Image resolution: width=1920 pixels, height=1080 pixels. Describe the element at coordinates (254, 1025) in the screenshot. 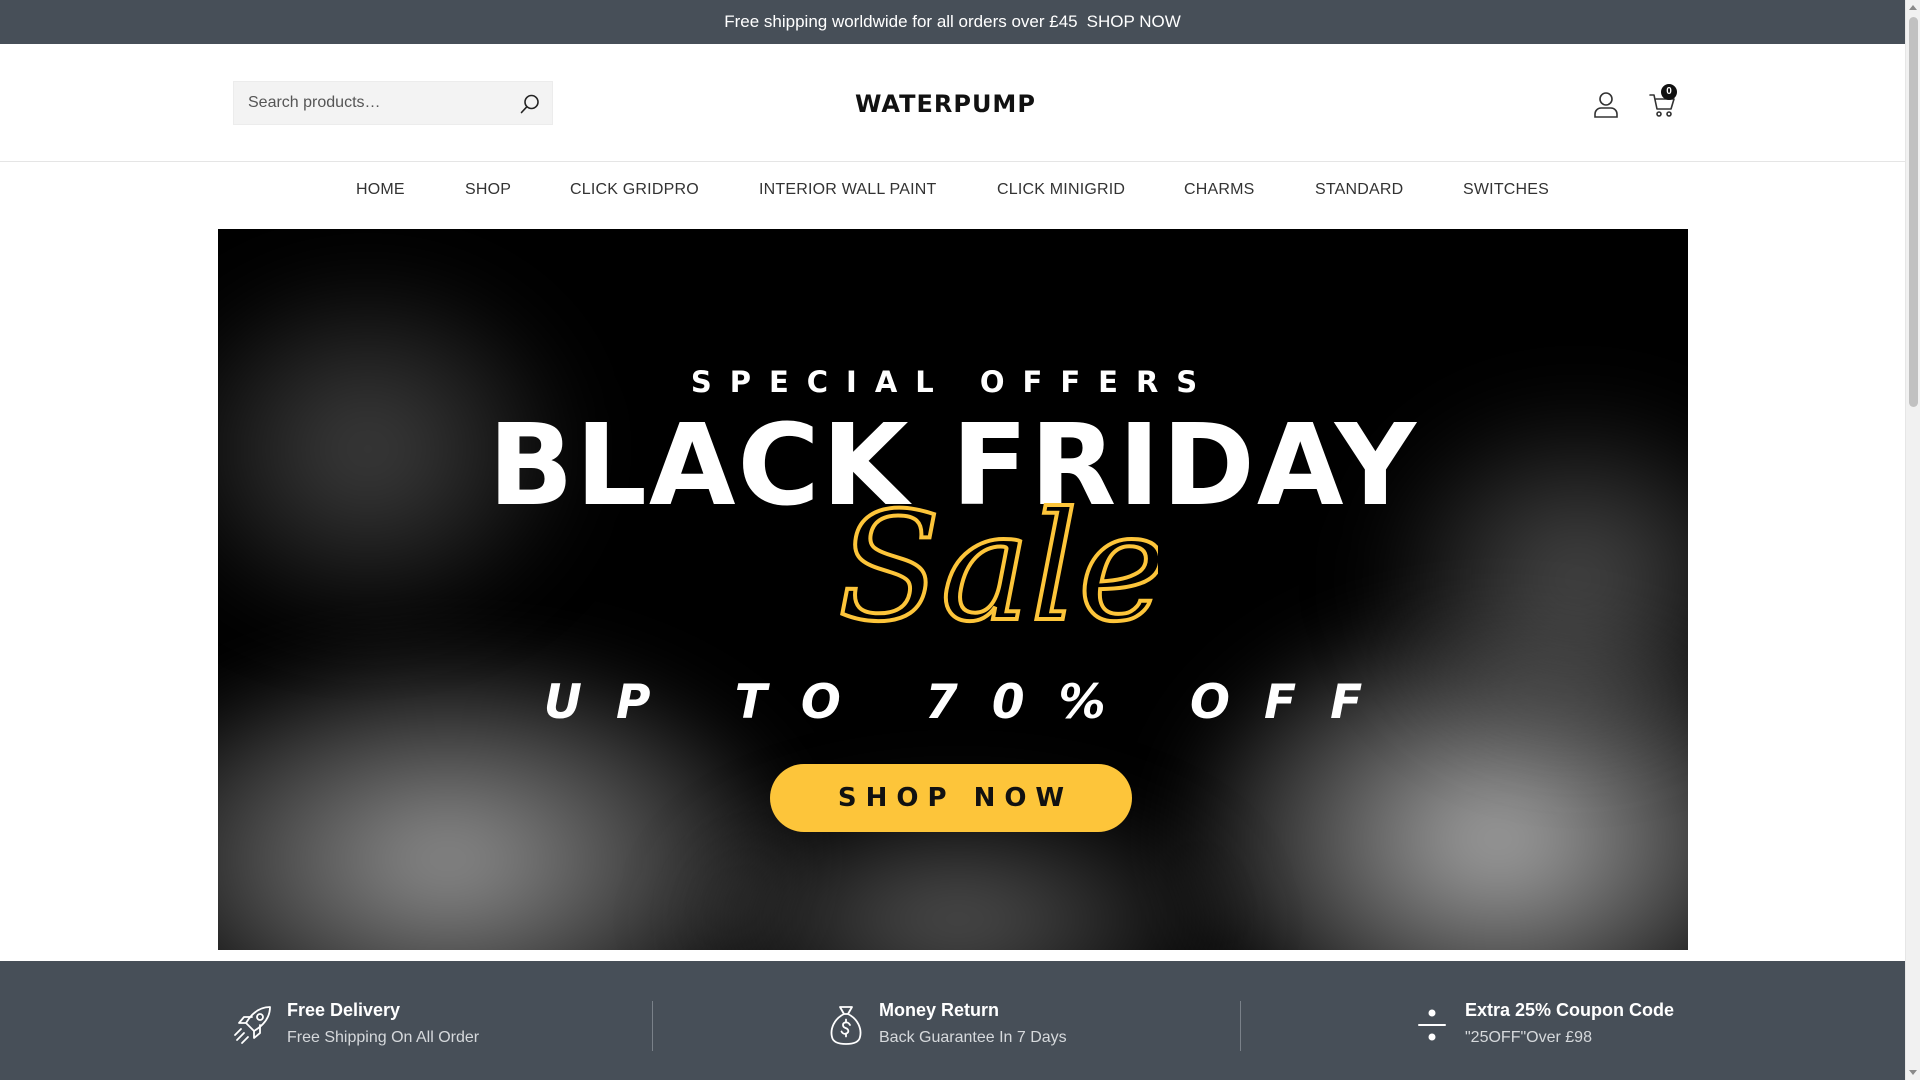

I see `rocket-icon` at that location.